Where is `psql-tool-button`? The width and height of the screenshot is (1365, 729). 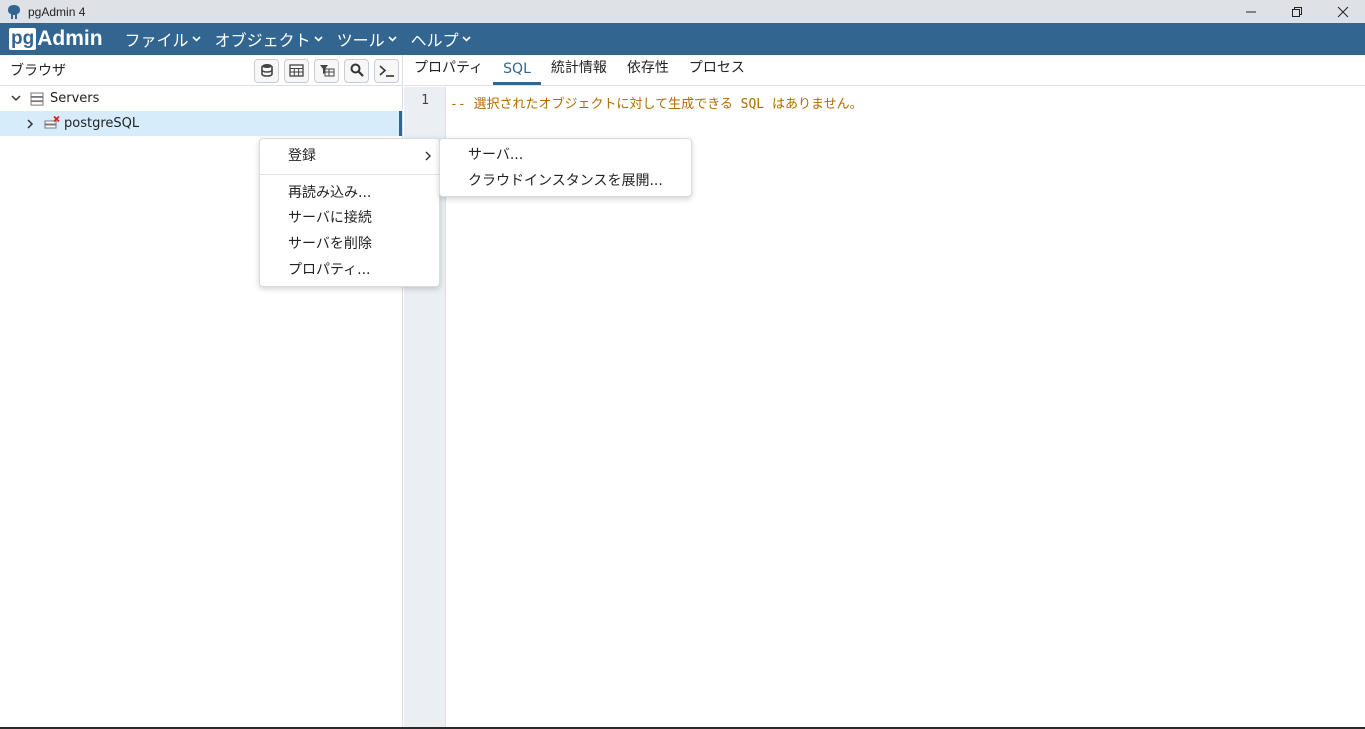
psql-tool-button is located at coordinates (386, 71).